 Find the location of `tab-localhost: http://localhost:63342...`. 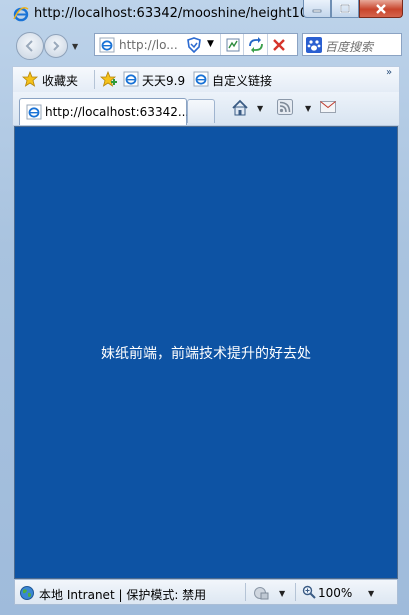

tab-localhost: http://localhost:63342... is located at coordinates (104, 111).